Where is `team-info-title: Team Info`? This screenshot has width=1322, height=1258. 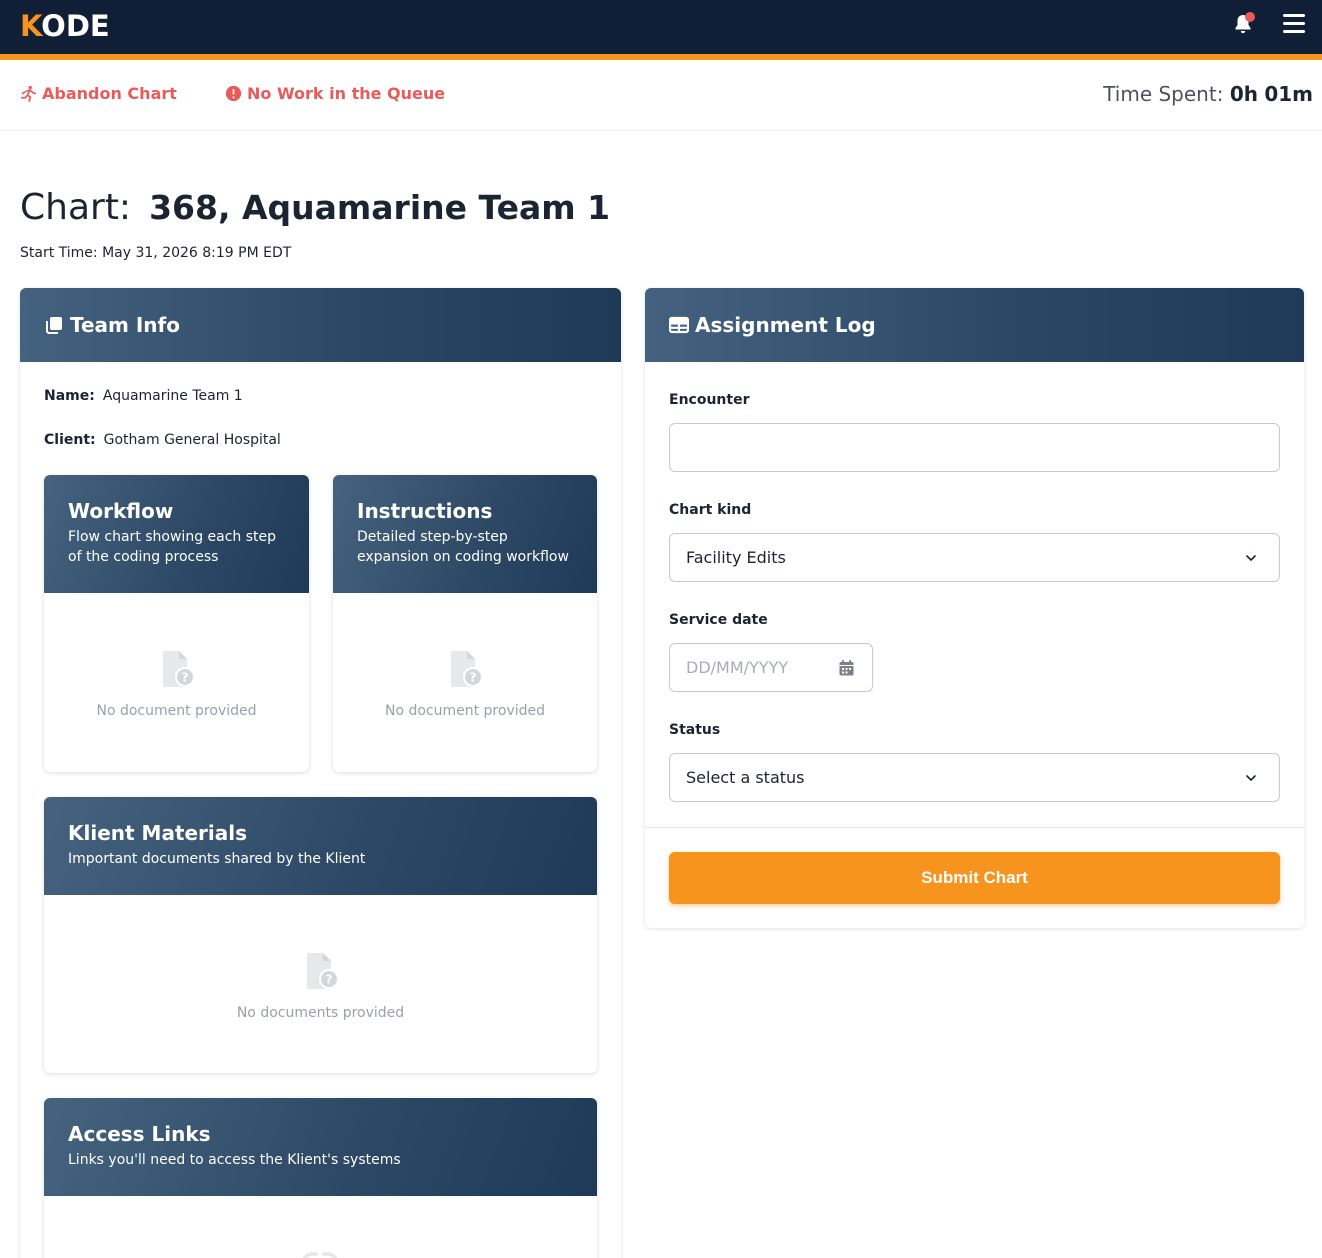
team-info-title: Team Info is located at coordinates (125, 325).